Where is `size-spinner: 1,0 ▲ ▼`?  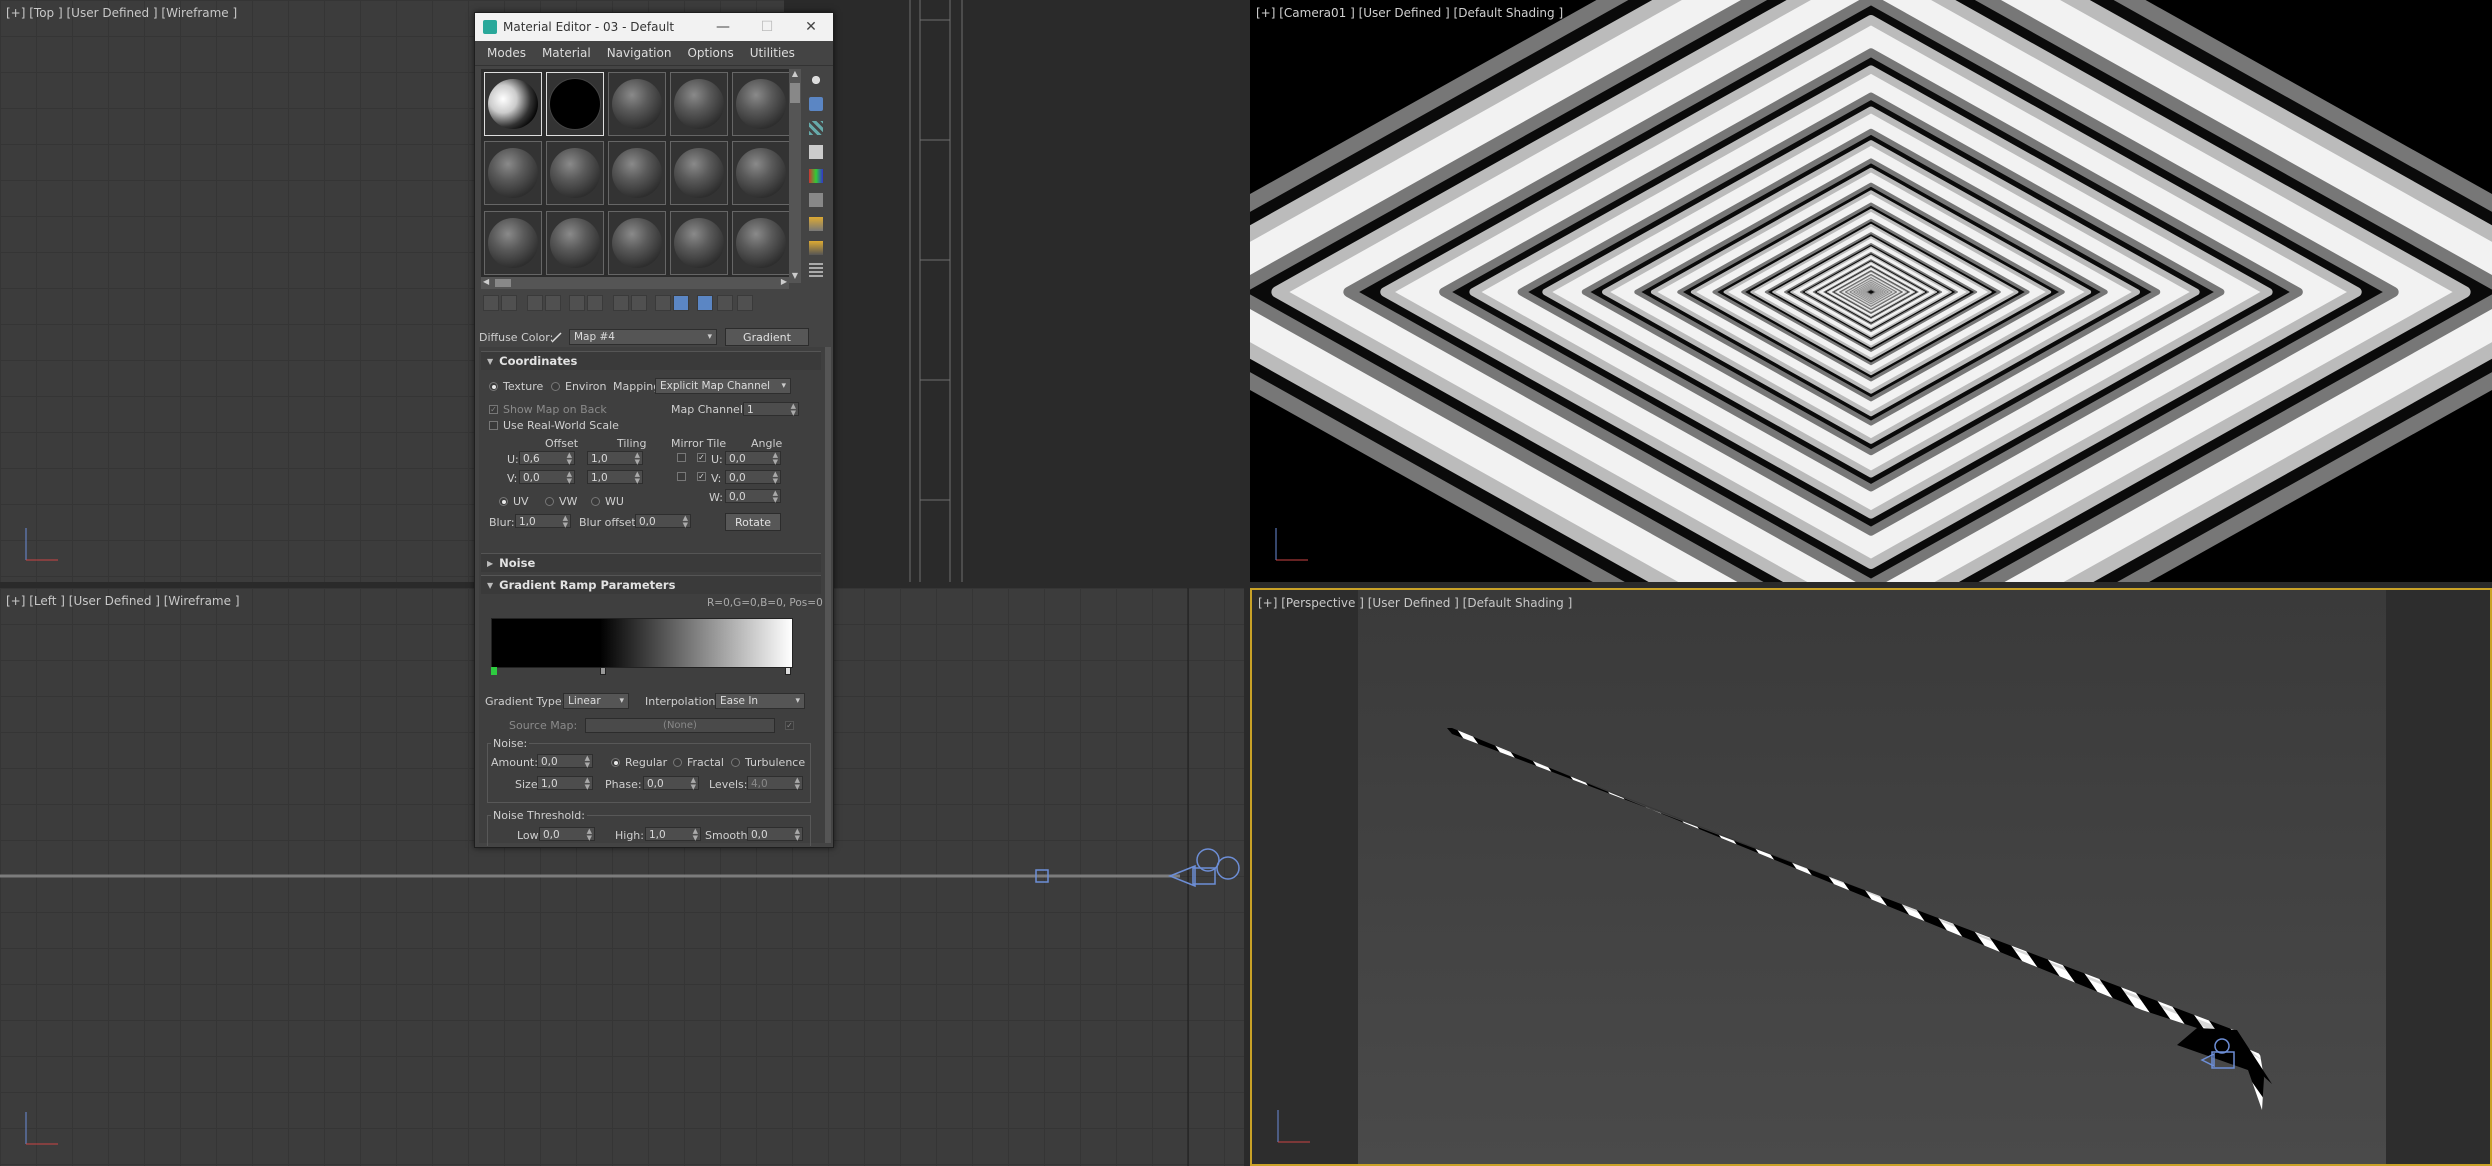
size-spinner: 1,0 ▲ ▼ is located at coordinates (565, 783).